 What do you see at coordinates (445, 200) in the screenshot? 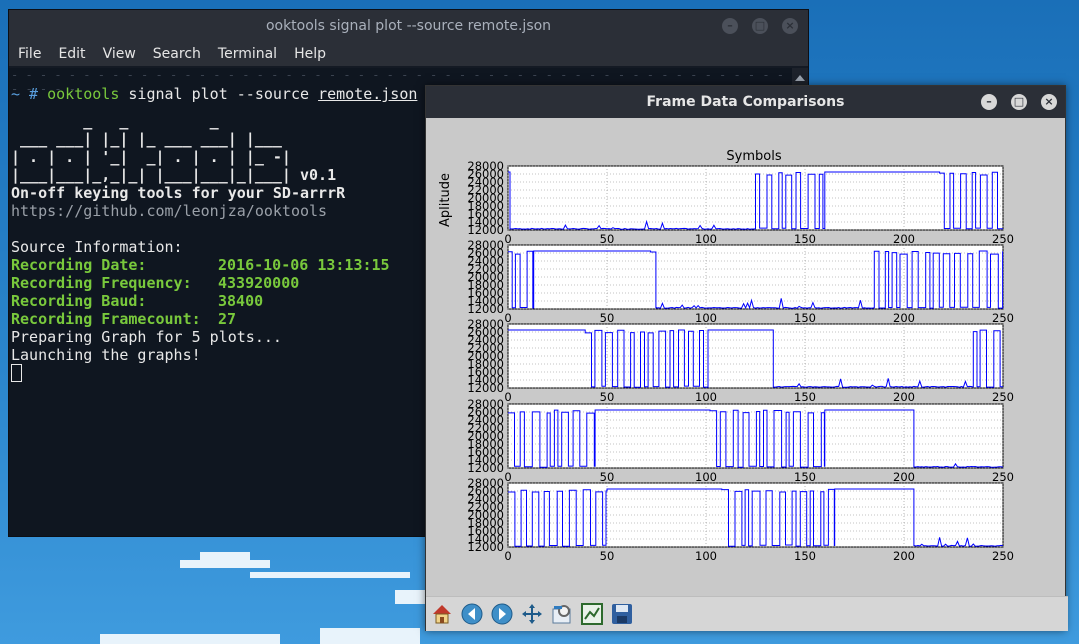
I see `y-axis-label: Aplitude` at bounding box center [445, 200].